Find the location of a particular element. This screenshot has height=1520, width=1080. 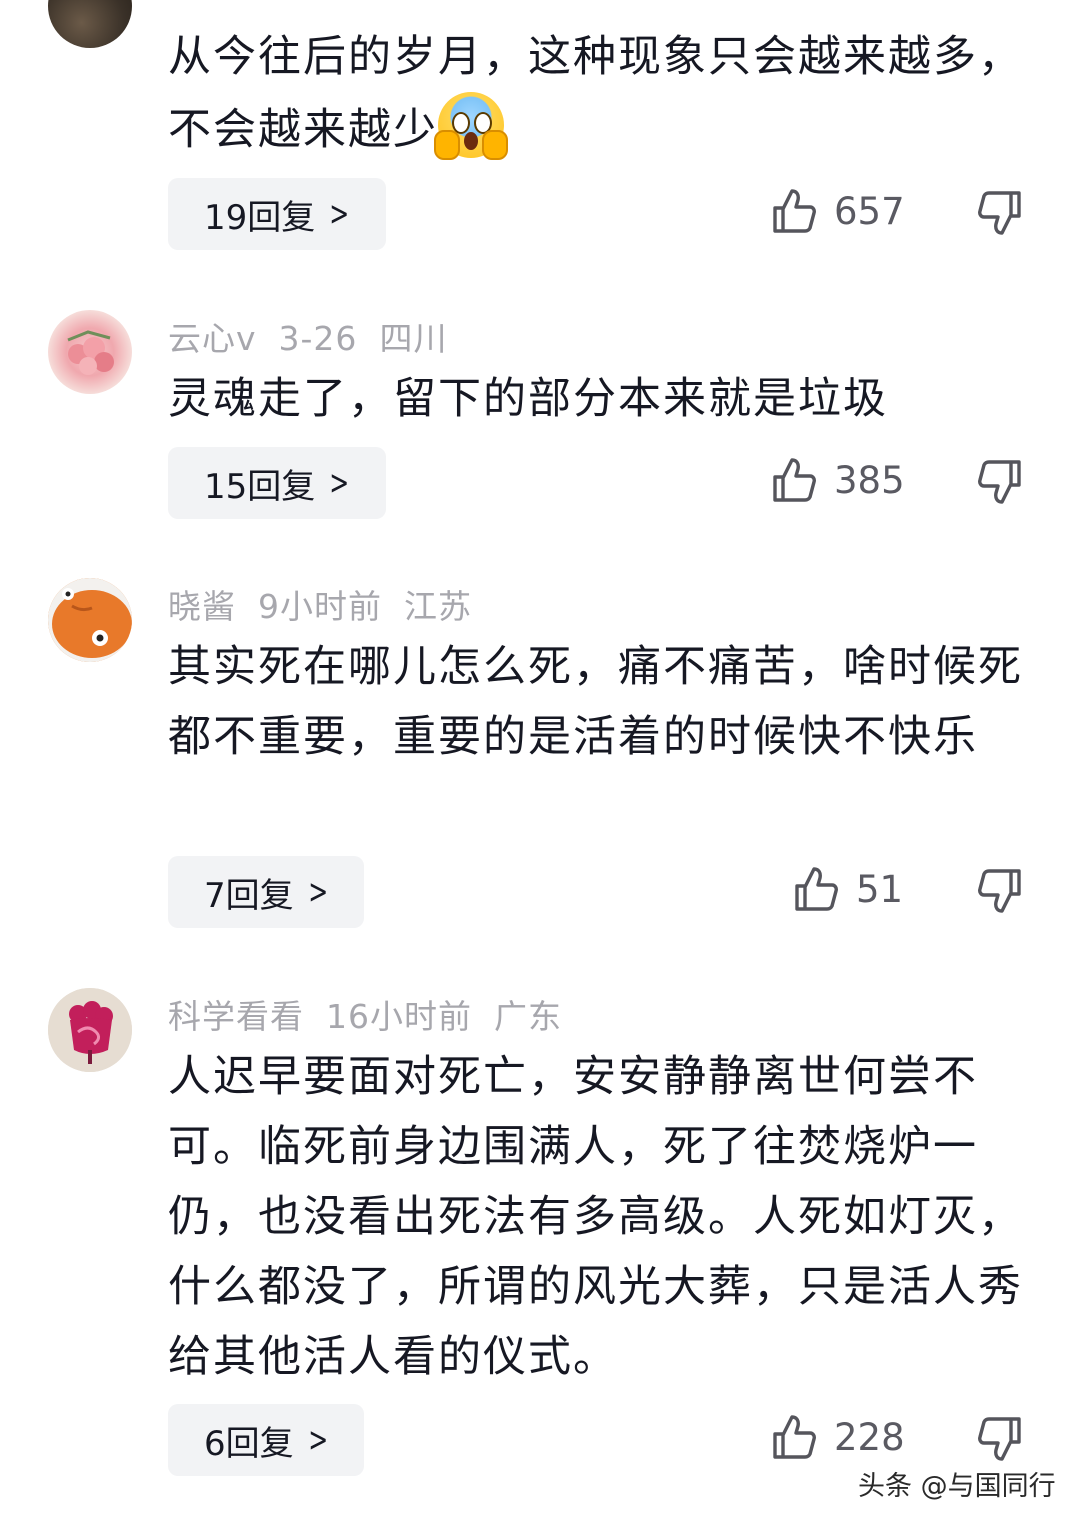

comment-date: 16小时前 is located at coordinates (399, 1016).